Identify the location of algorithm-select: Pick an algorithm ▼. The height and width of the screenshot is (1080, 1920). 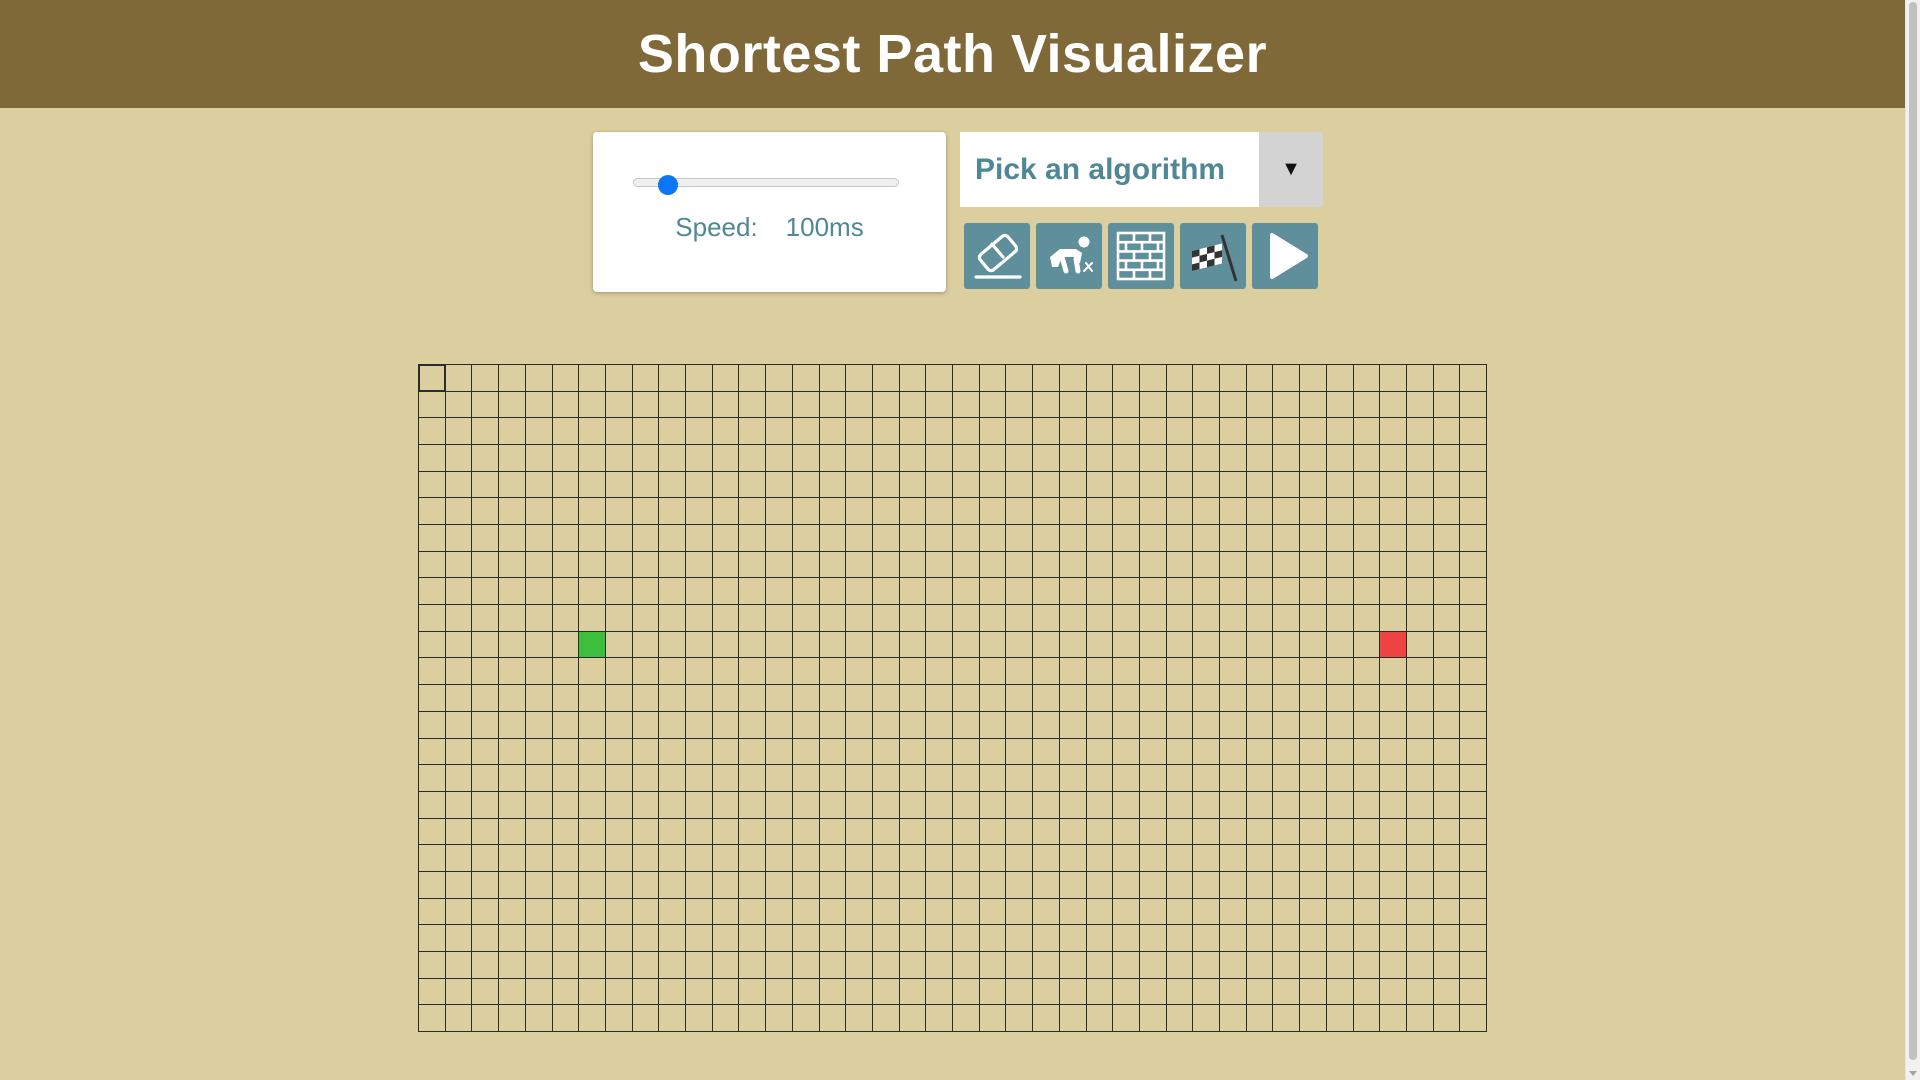
(1141, 169).